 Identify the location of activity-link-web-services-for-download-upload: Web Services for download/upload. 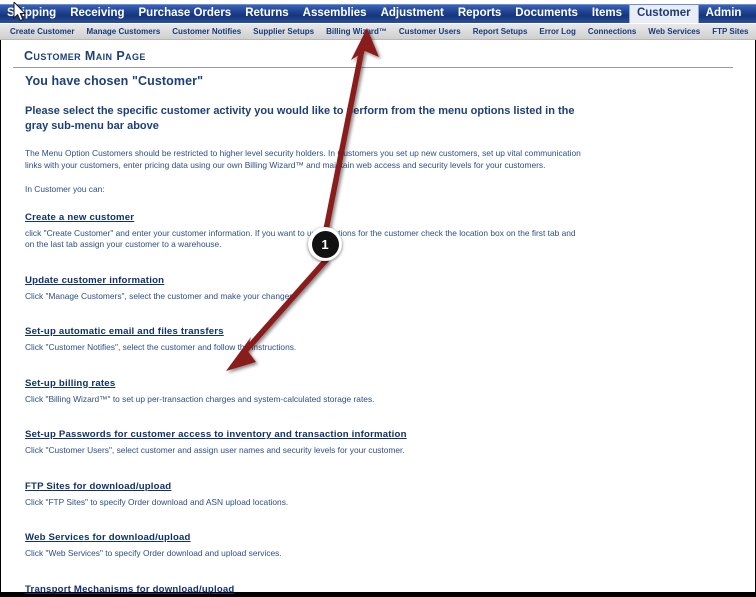
(108, 537).